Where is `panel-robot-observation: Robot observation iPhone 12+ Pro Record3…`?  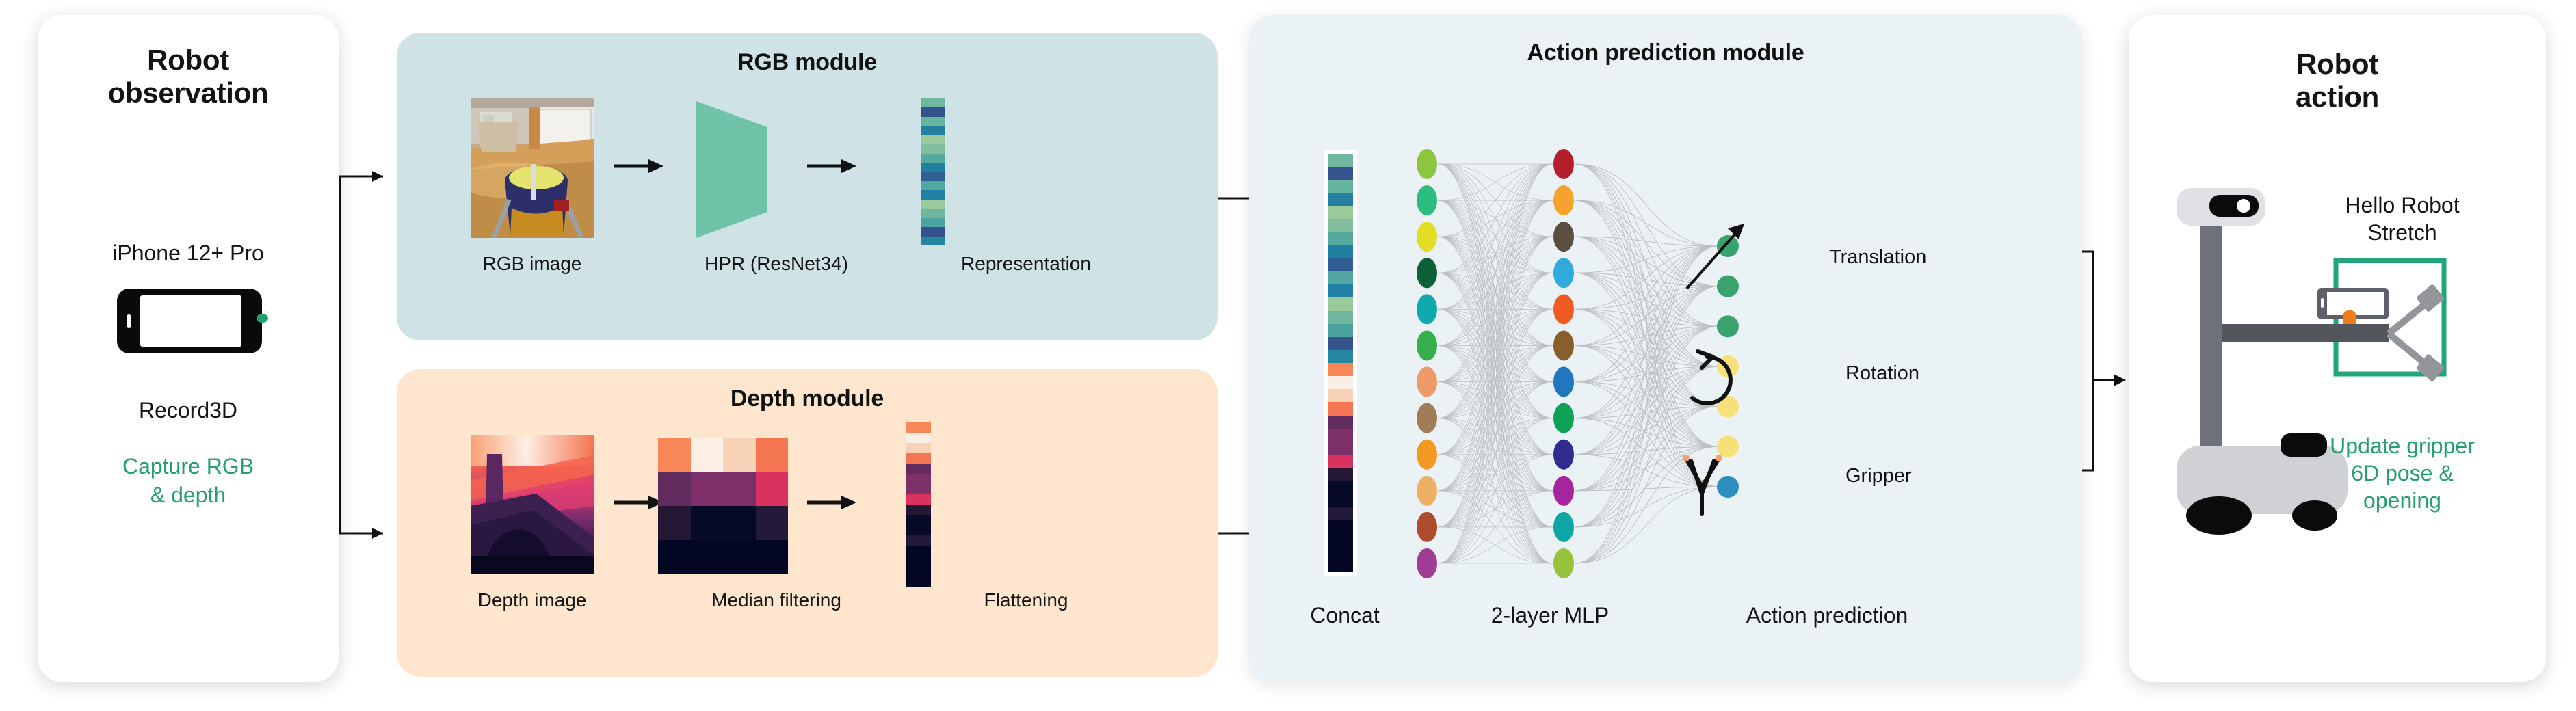 panel-robot-observation: Robot observation iPhone 12+ Pro Record3… is located at coordinates (188, 348).